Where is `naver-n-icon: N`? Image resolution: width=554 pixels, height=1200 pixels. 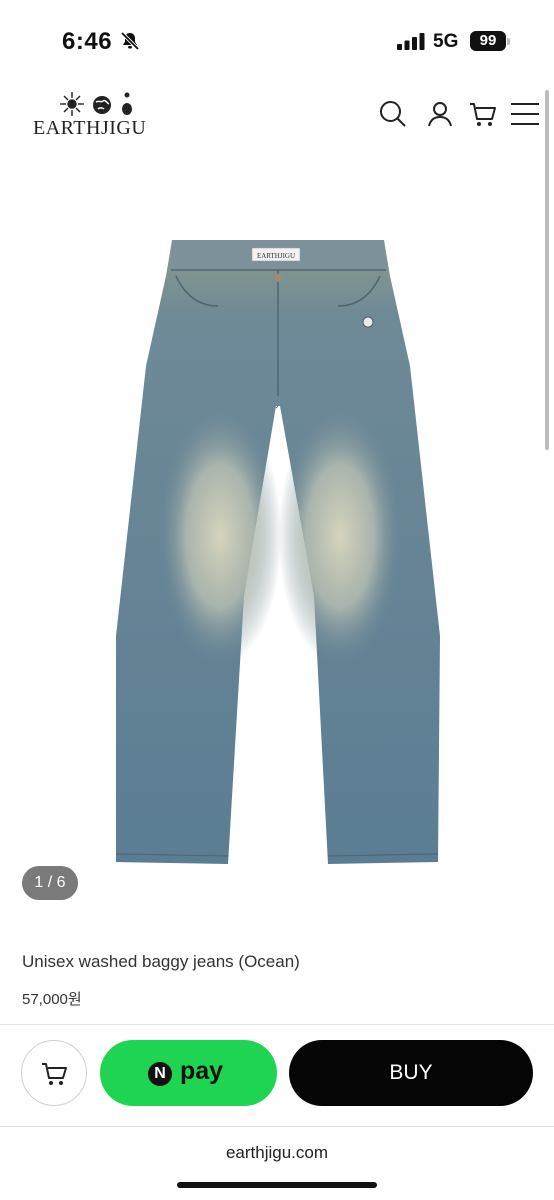
naver-n-icon: N is located at coordinates (160, 1074).